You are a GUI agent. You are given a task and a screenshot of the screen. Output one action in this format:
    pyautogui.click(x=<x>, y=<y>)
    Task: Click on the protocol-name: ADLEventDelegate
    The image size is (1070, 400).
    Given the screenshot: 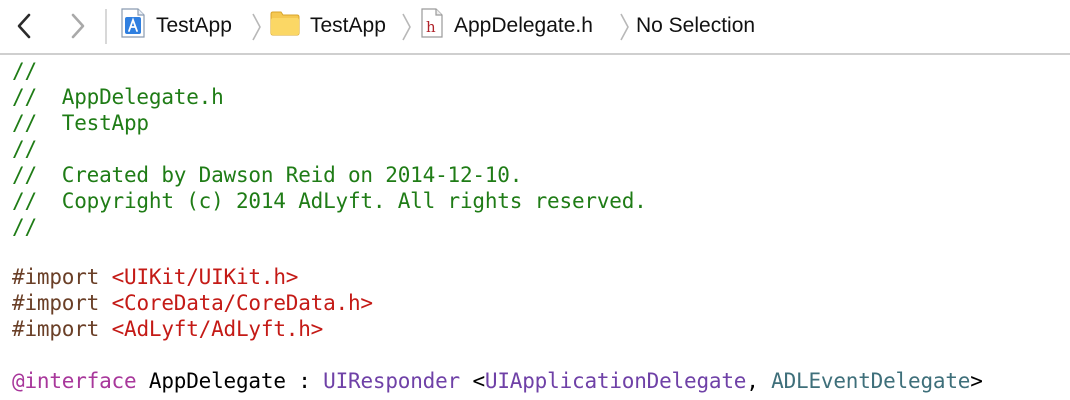 What is the action you would take?
    pyautogui.click(x=871, y=381)
    